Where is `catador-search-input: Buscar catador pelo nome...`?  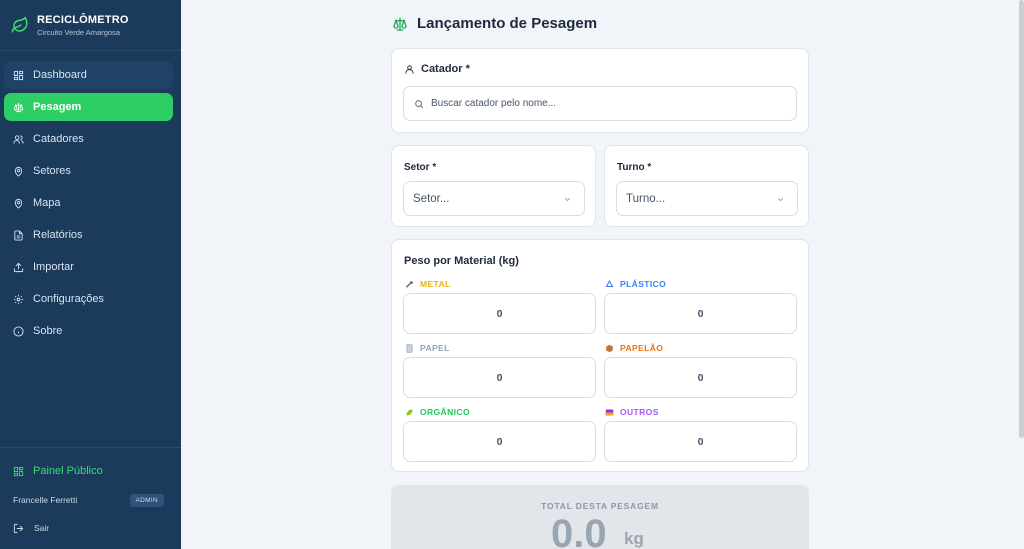
catador-search-input: Buscar catador pelo nome... is located at coordinates (600, 103).